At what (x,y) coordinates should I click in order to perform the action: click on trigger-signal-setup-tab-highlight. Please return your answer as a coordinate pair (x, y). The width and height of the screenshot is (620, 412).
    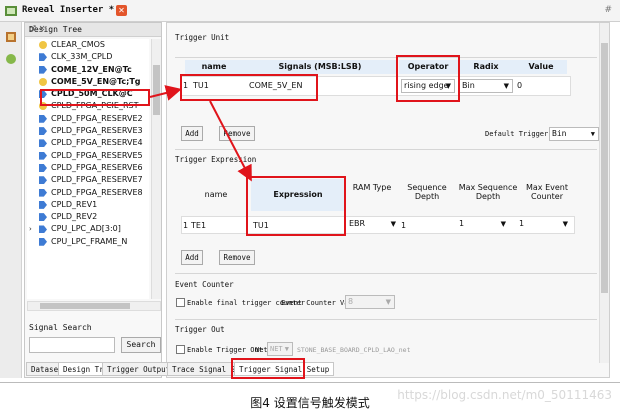
    Looking at the image, I should click on (268, 368).